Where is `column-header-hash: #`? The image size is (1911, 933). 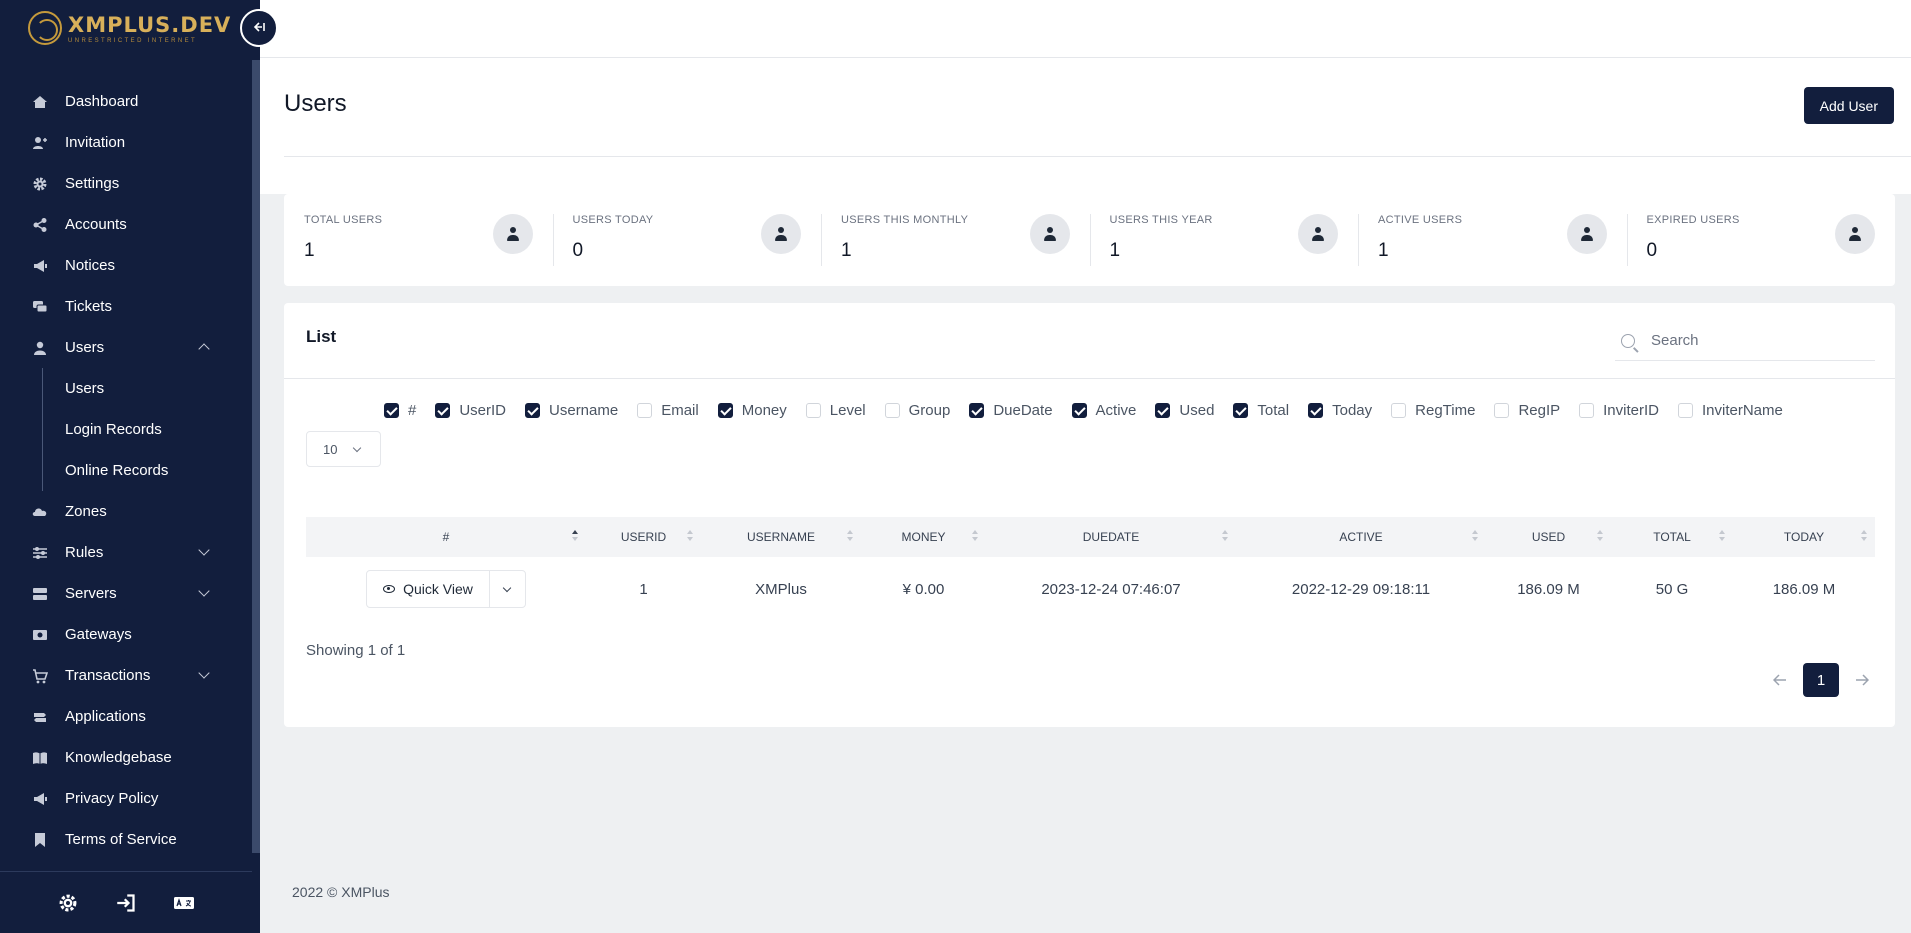 column-header-hash: # is located at coordinates (446, 537).